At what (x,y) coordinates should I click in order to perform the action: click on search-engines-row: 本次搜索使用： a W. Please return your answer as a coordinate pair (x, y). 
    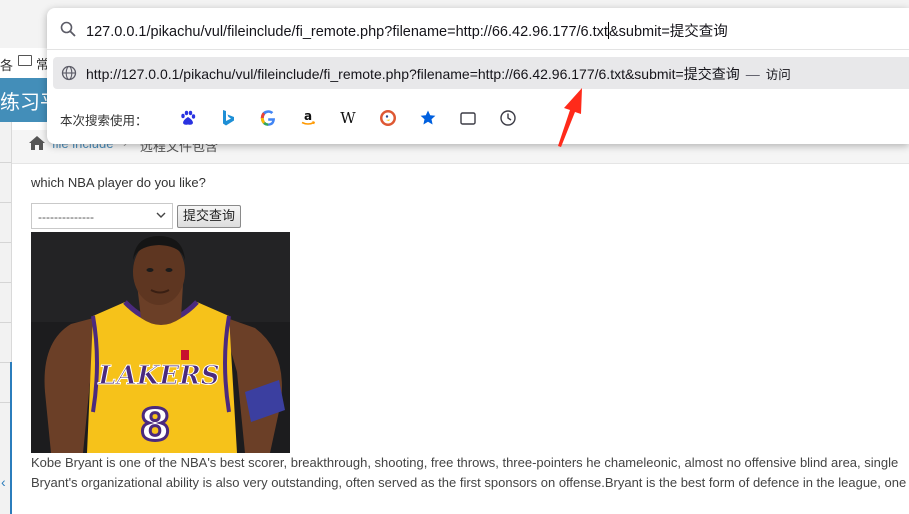
    Looking at the image, I should click on (478, 119).